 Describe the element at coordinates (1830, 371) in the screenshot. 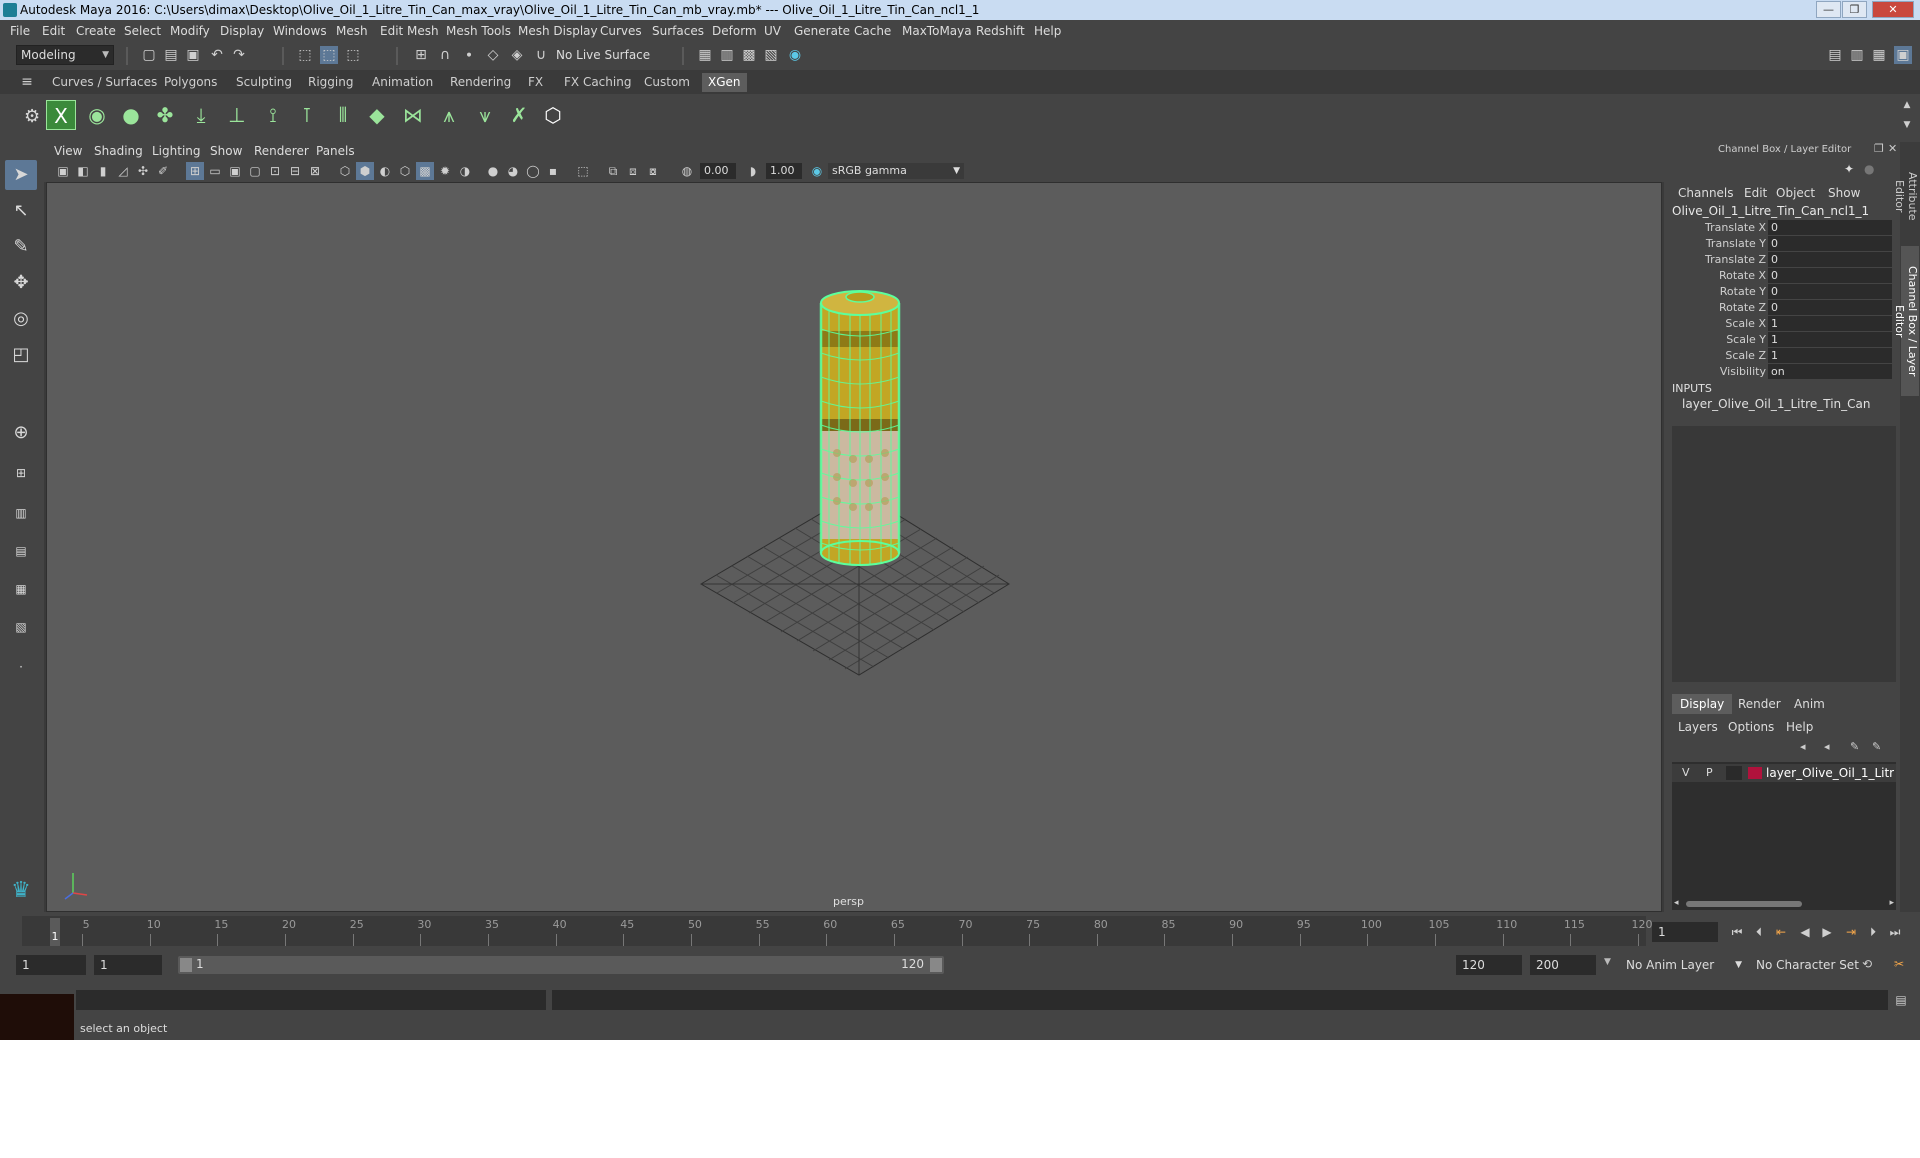

I see `attr-value-field: on` at that location.